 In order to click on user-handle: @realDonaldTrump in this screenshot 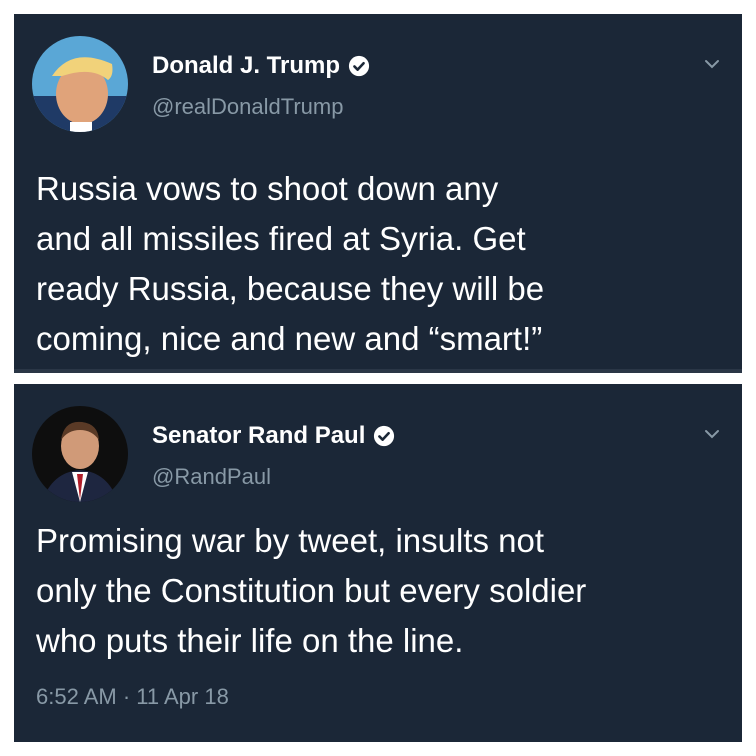, I will do `click(247, 107)`.